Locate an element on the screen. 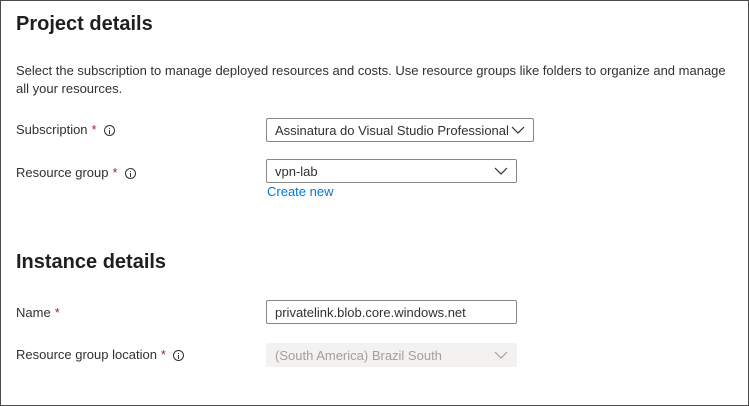 Image resolution: width=749 pixels, height=406 pixels. name-label: Name * is located at coordinates (38, 313).